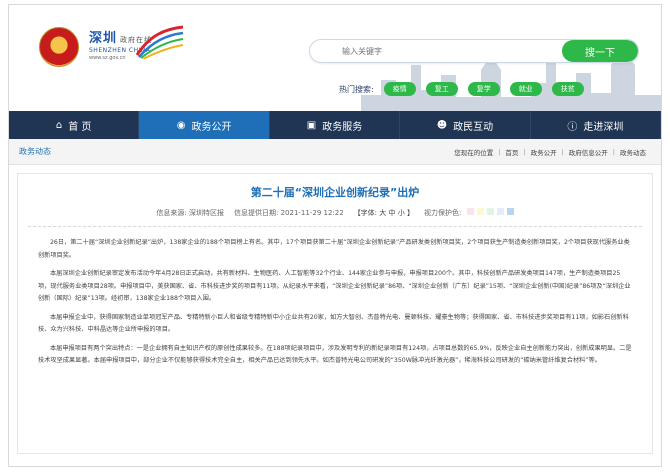  Describe the element at coordinates (567, 89) in the screenshot. I see `hot-search-item: 扶贫` at that location.